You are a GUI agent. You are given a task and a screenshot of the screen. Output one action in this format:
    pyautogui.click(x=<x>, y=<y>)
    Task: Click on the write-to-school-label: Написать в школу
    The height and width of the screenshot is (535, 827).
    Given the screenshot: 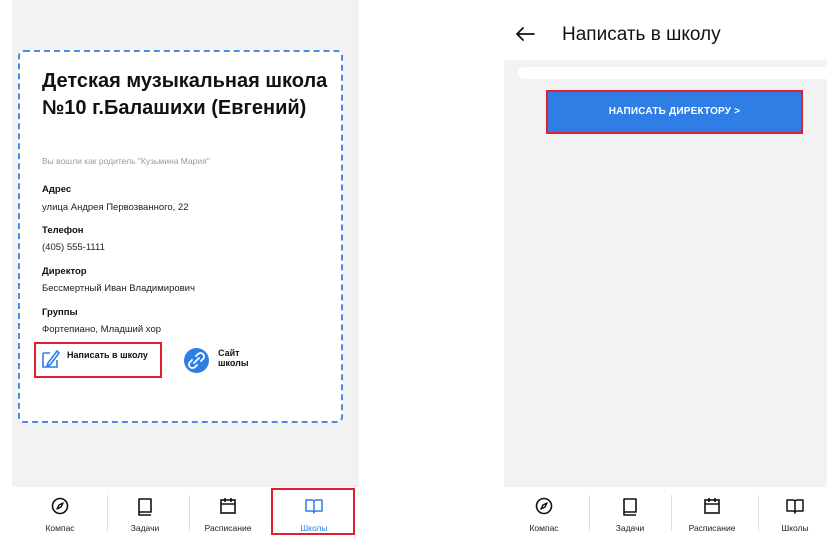 What is the action you would take?
    pyautogui.click(x=107, y=355)
    